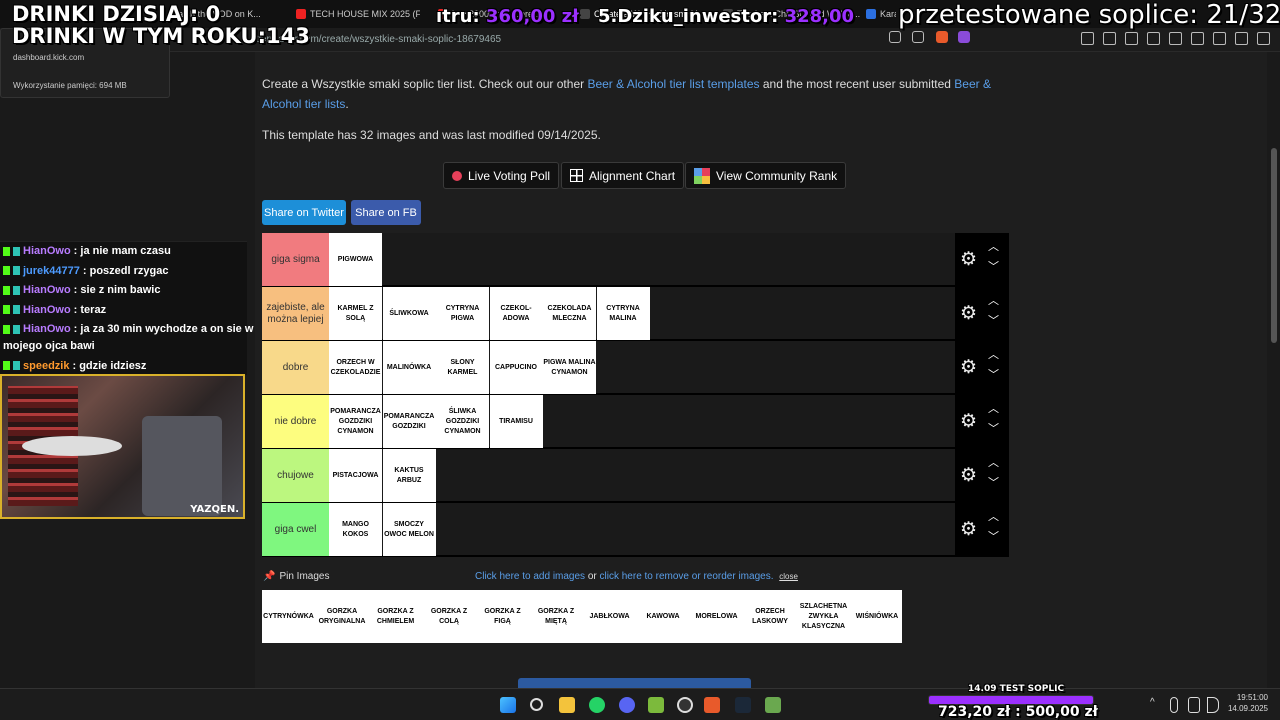 Image resolution: width=1280 pixels, height=720 pixels. What do you see at coordinates (743, 705) in the screenshot?
I see `steam-icon` at bounding box center [743, 705].